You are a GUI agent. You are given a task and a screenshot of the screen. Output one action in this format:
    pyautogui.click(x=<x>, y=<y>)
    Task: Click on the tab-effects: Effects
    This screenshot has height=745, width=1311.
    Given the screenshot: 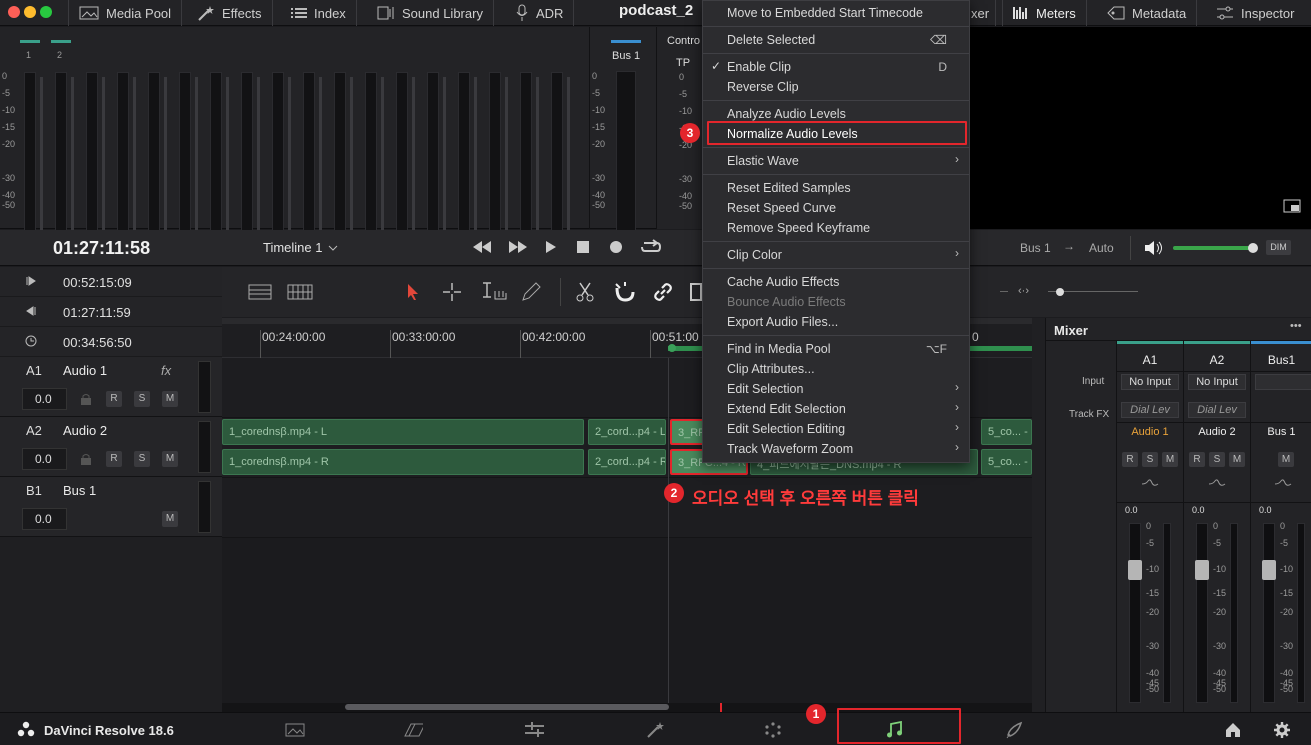 What is the action you would take?
    pyautogui.click(x=230, y=13)
    